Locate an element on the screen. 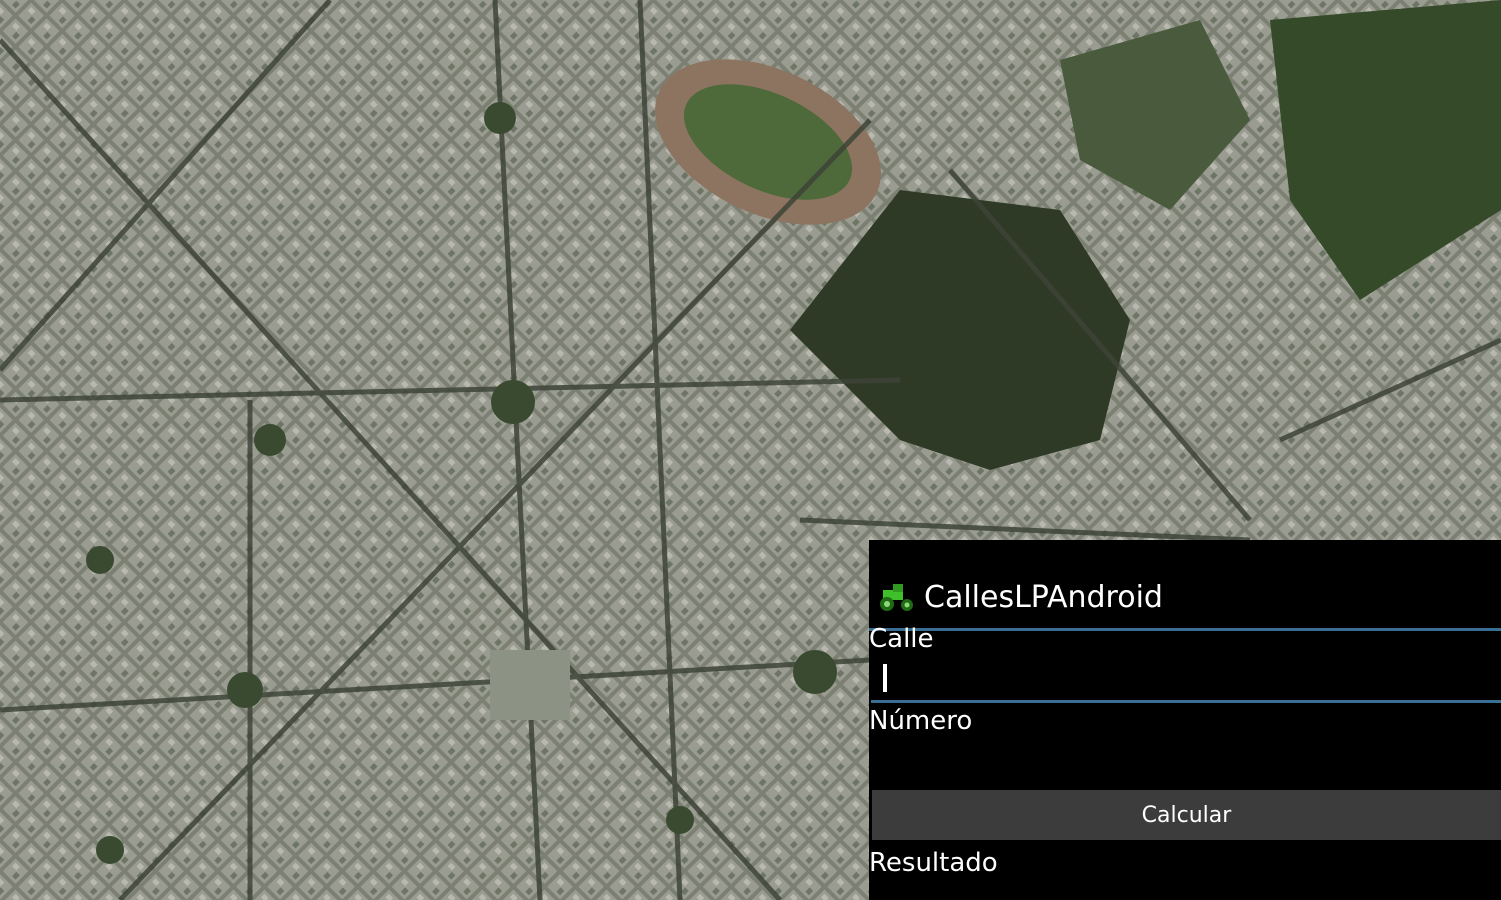 This screenshot has height=900, width=1501. calle-label: Calle is located at coordinates (901, 639).